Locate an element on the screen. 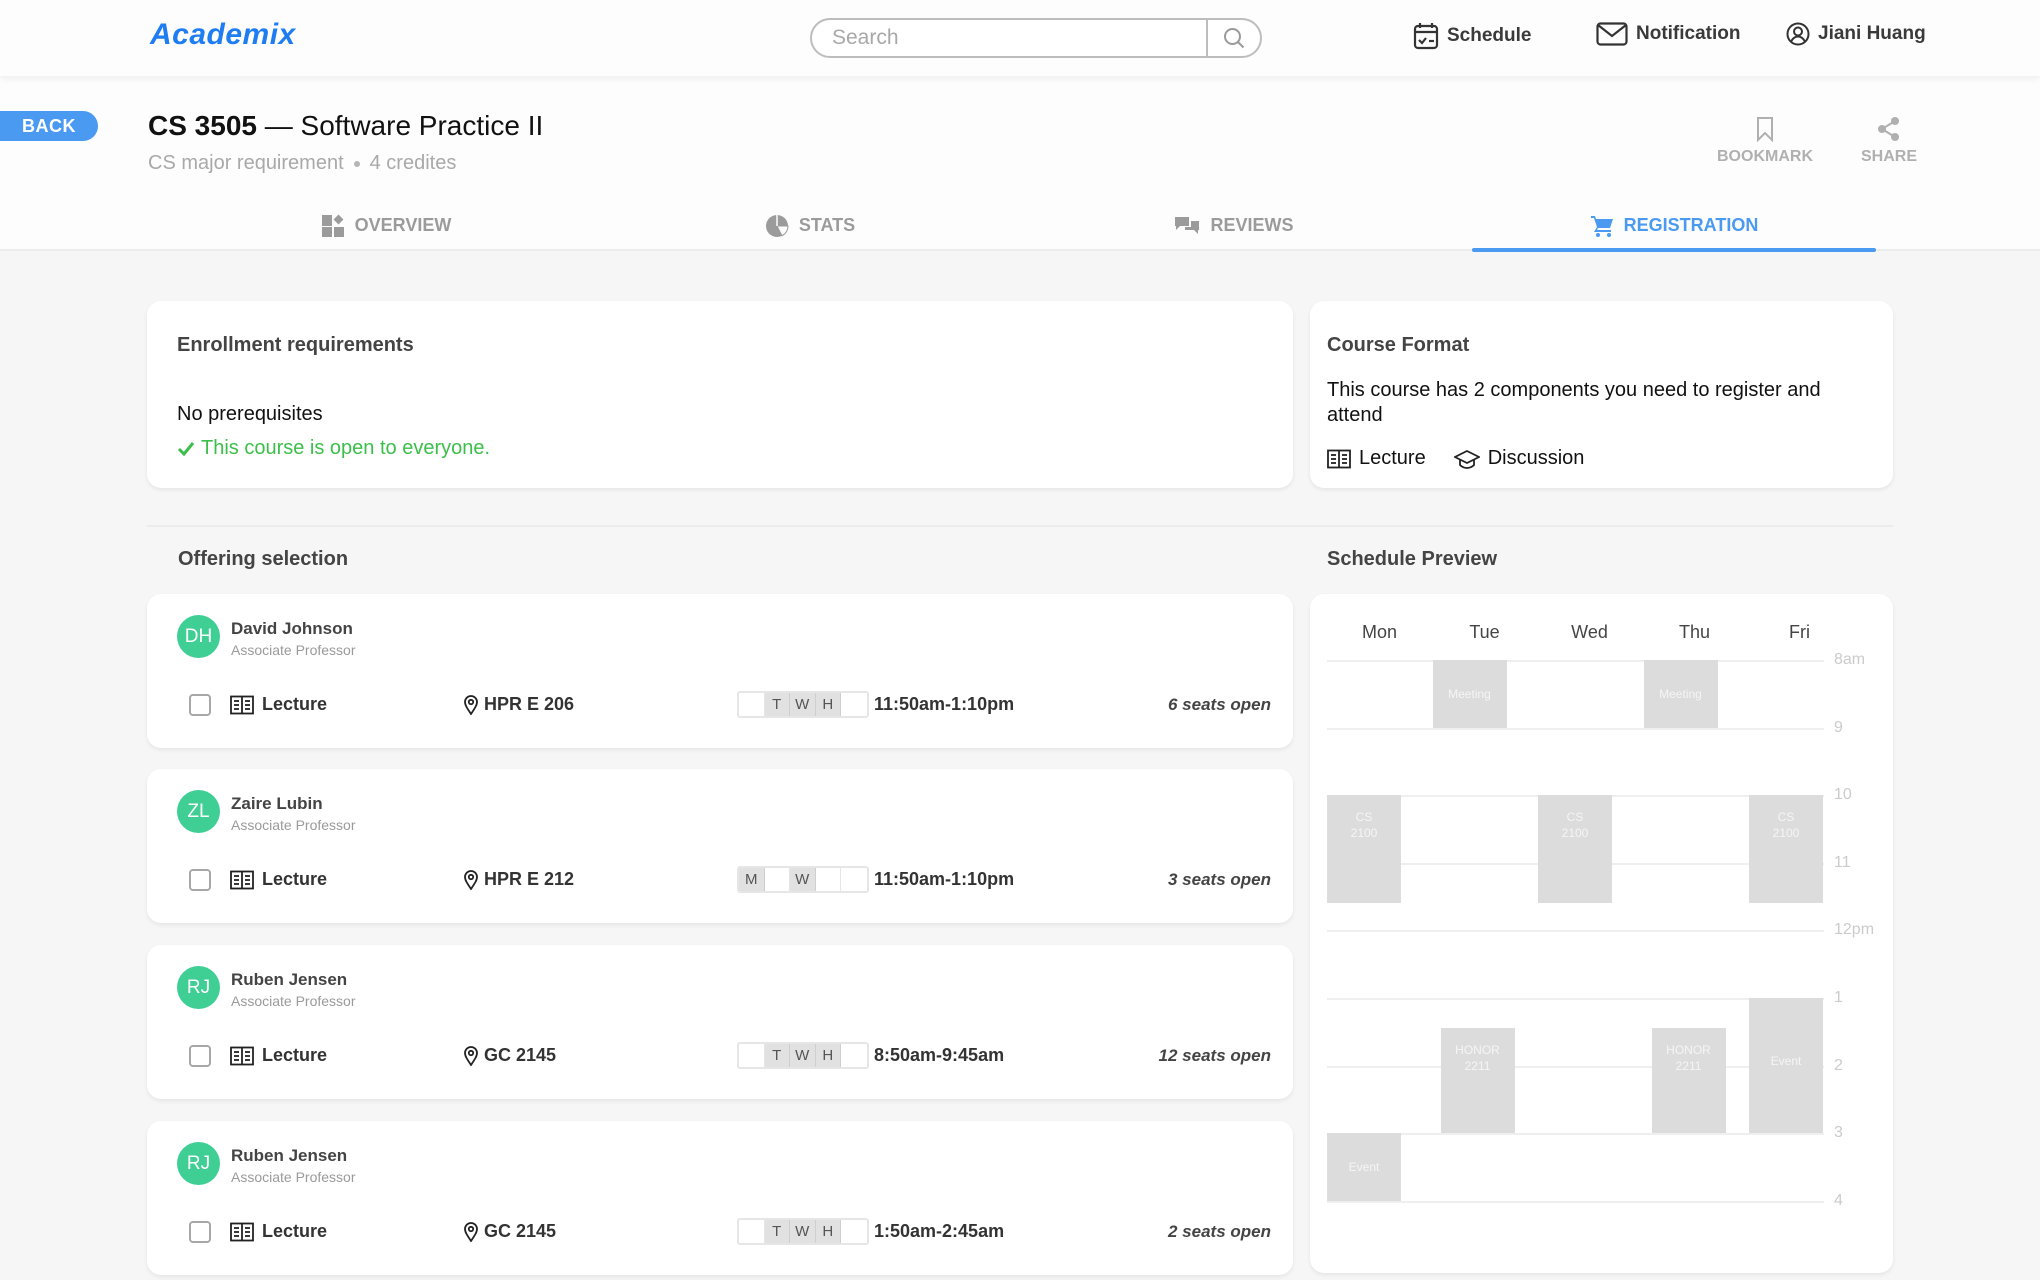 Image resolution: width=2040 pixels, height=1280 pixels. calendar-check-icon is located at coordinates (1426, 36).